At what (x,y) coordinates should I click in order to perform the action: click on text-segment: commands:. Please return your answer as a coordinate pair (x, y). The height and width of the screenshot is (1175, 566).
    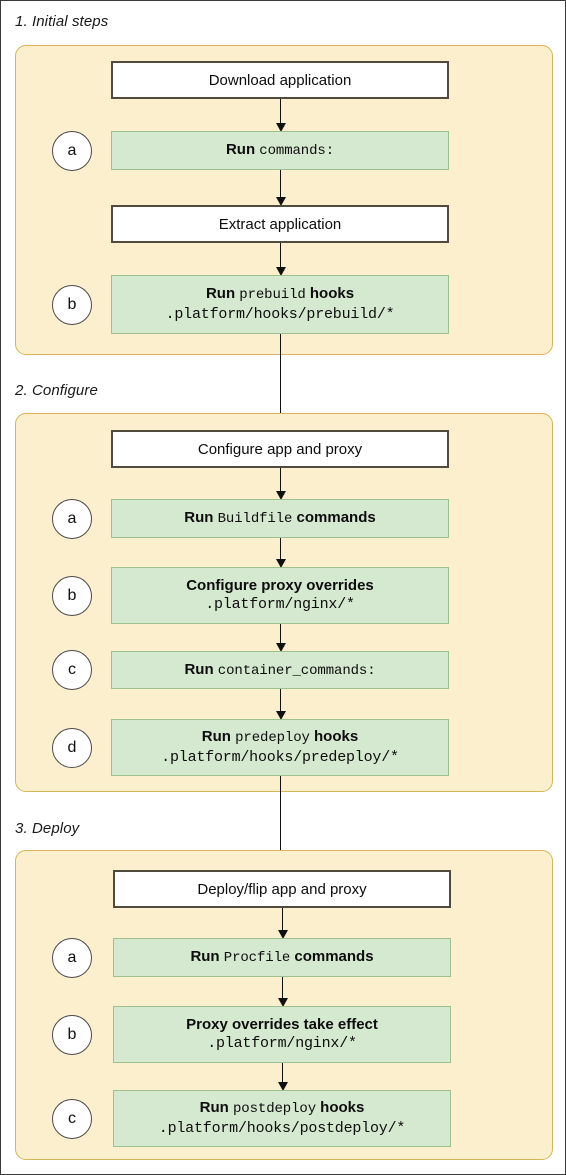
    Looking at the image, I should click on (297, 151).